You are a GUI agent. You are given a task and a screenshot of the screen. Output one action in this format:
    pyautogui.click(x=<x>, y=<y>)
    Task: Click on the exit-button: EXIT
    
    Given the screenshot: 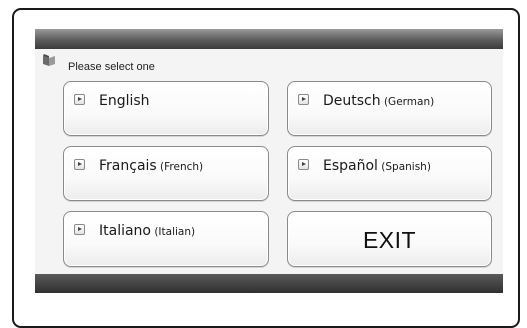 What is the action you would take?
    pyautogui.click(x=389, y=239)
    